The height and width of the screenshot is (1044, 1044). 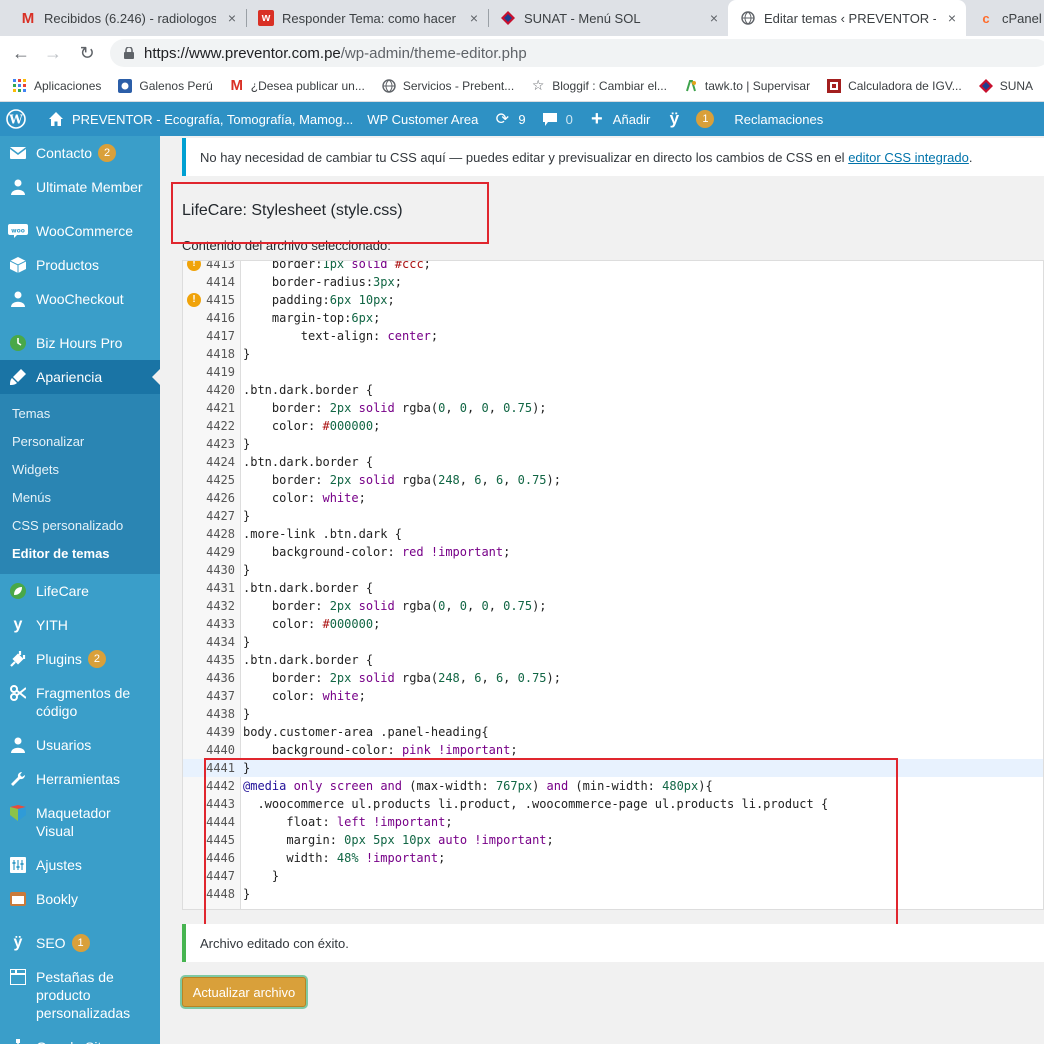 What do you see at coordinates (613, 372) in the screenshot?
I see `code-line: 4419` at bounding box center [613, 372].